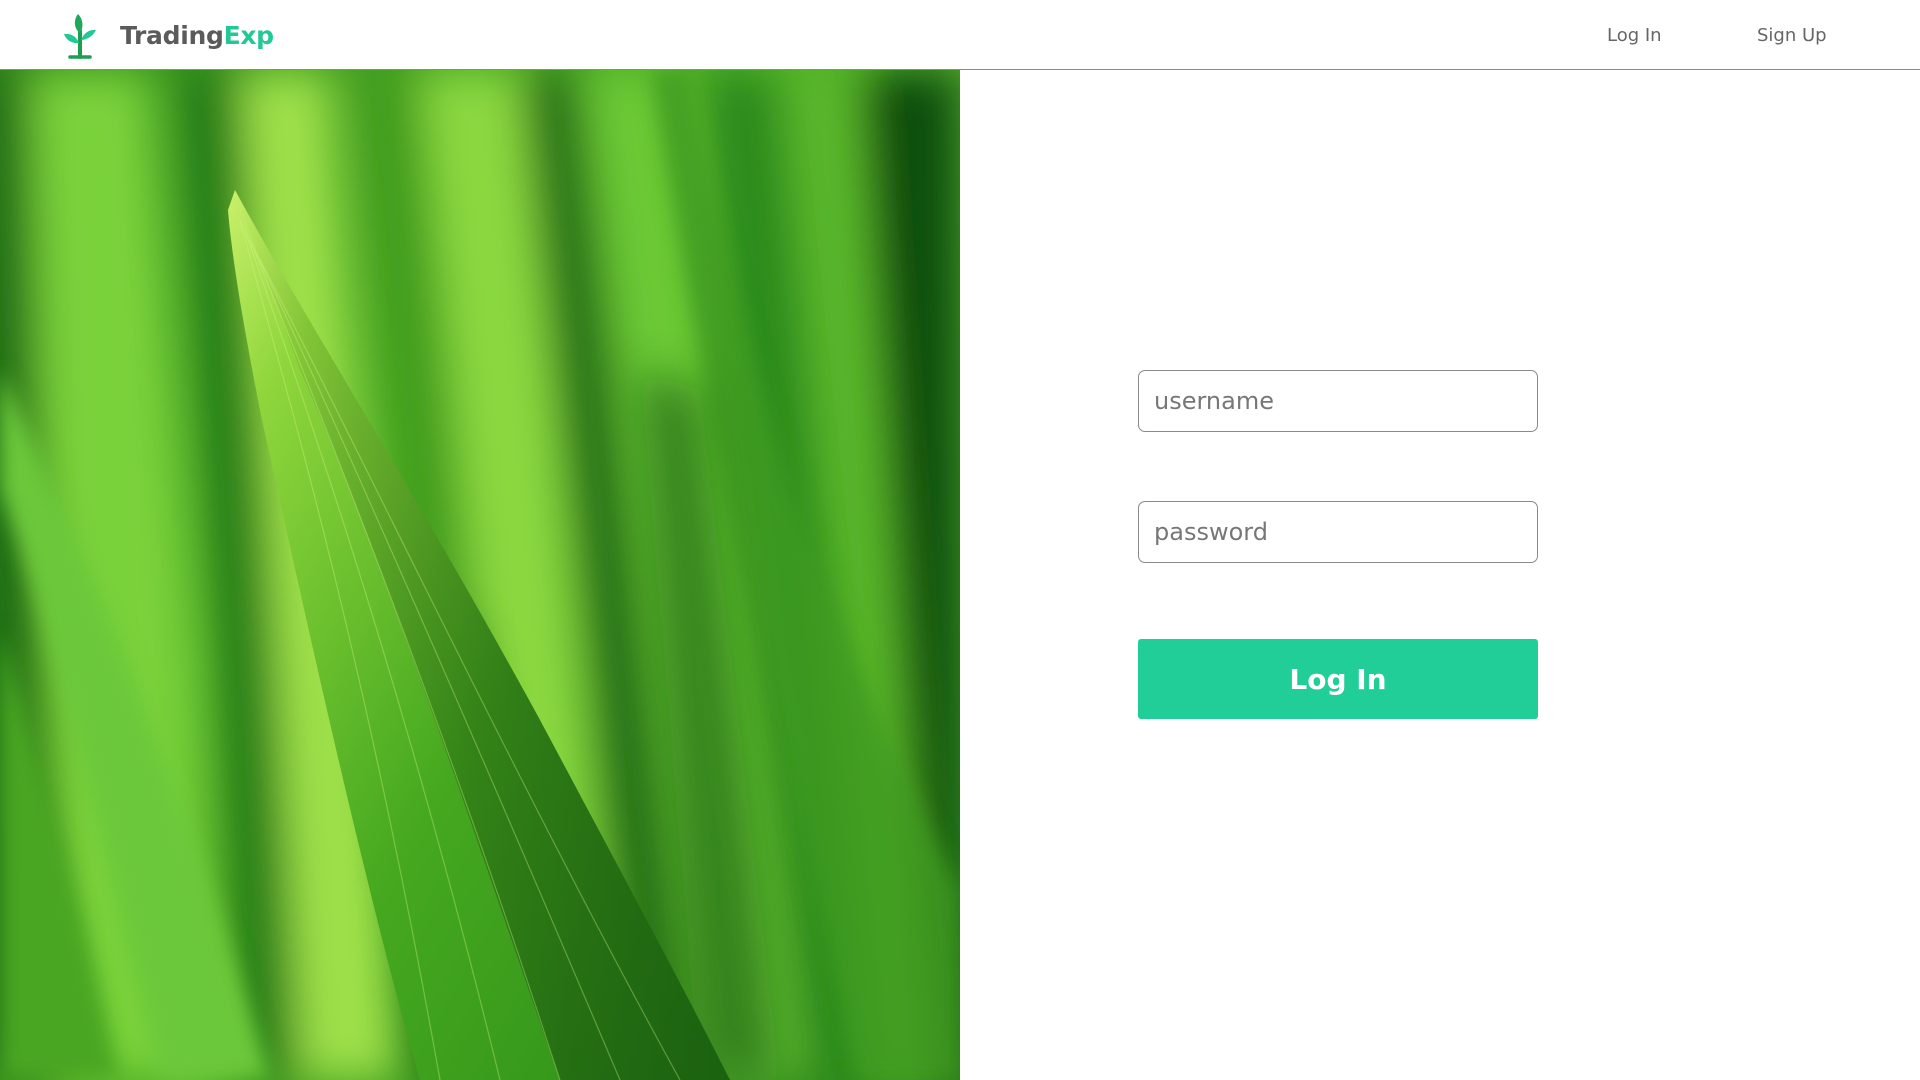 The image size is (1920, 1080). What do you see at coordinates (1338, 532) in the screenshot?
I see `password-input` at bounding box center [1338, 532].